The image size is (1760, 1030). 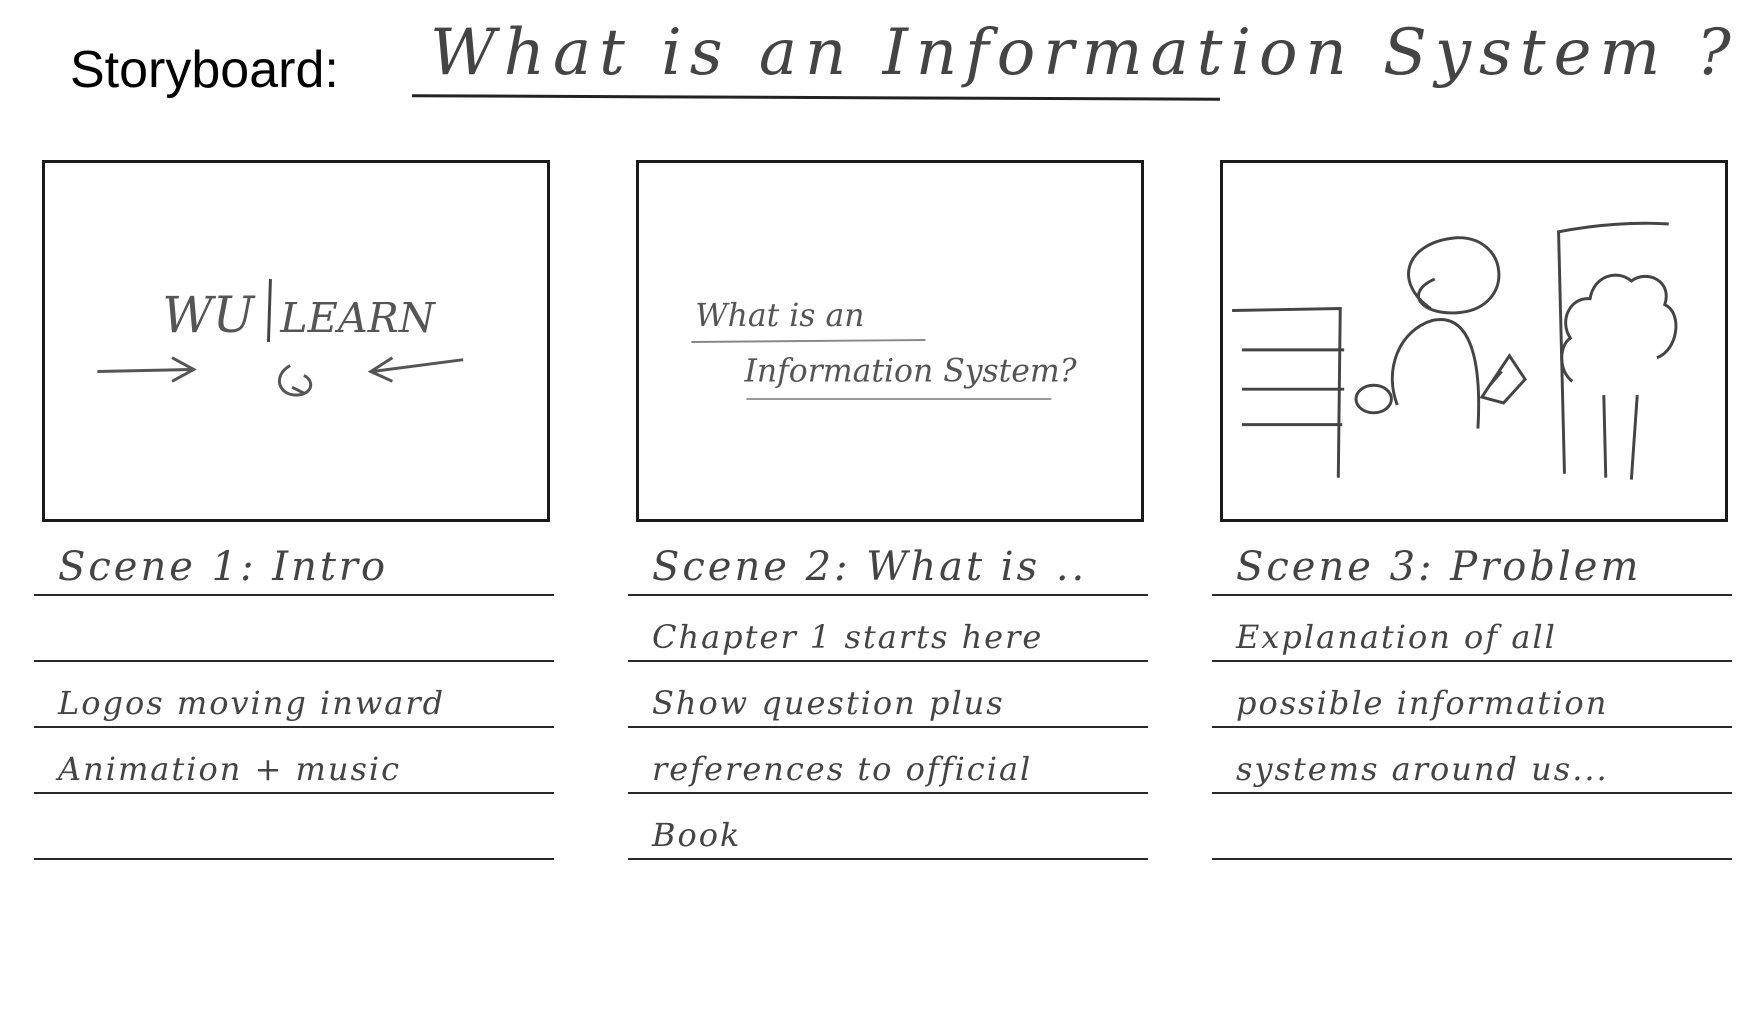 I want to click on scene-1-sketch-frame: WU LEARN, so click(x=296, y=341).